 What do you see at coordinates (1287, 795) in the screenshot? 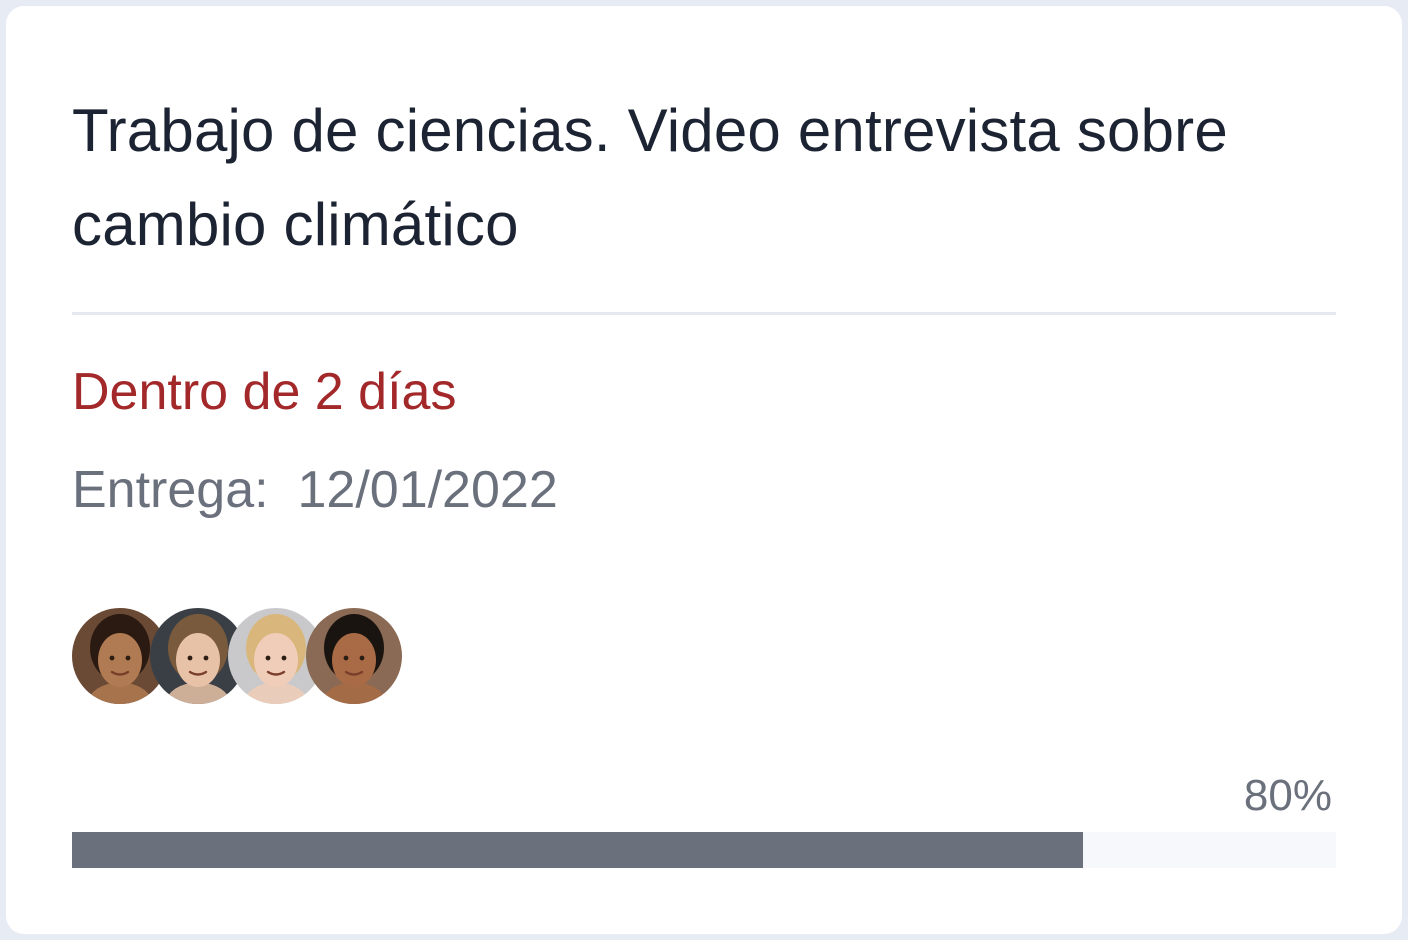
I see `progress-percent: 80%` at bounding box center [1287, 795].